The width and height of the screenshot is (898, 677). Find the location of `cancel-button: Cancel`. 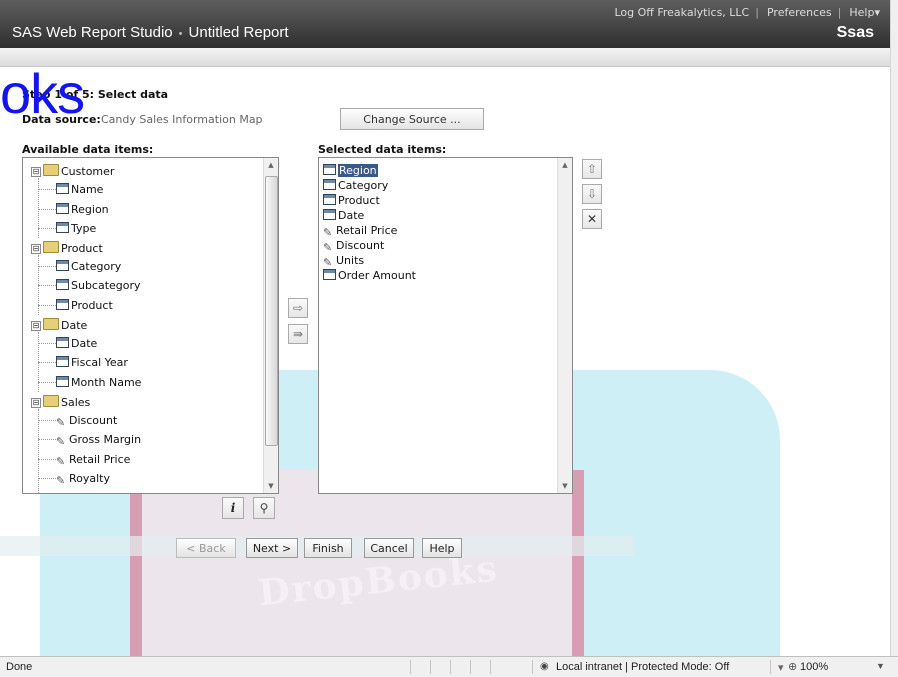

cancel-button: Cancel is located at coordinates (389, 548).